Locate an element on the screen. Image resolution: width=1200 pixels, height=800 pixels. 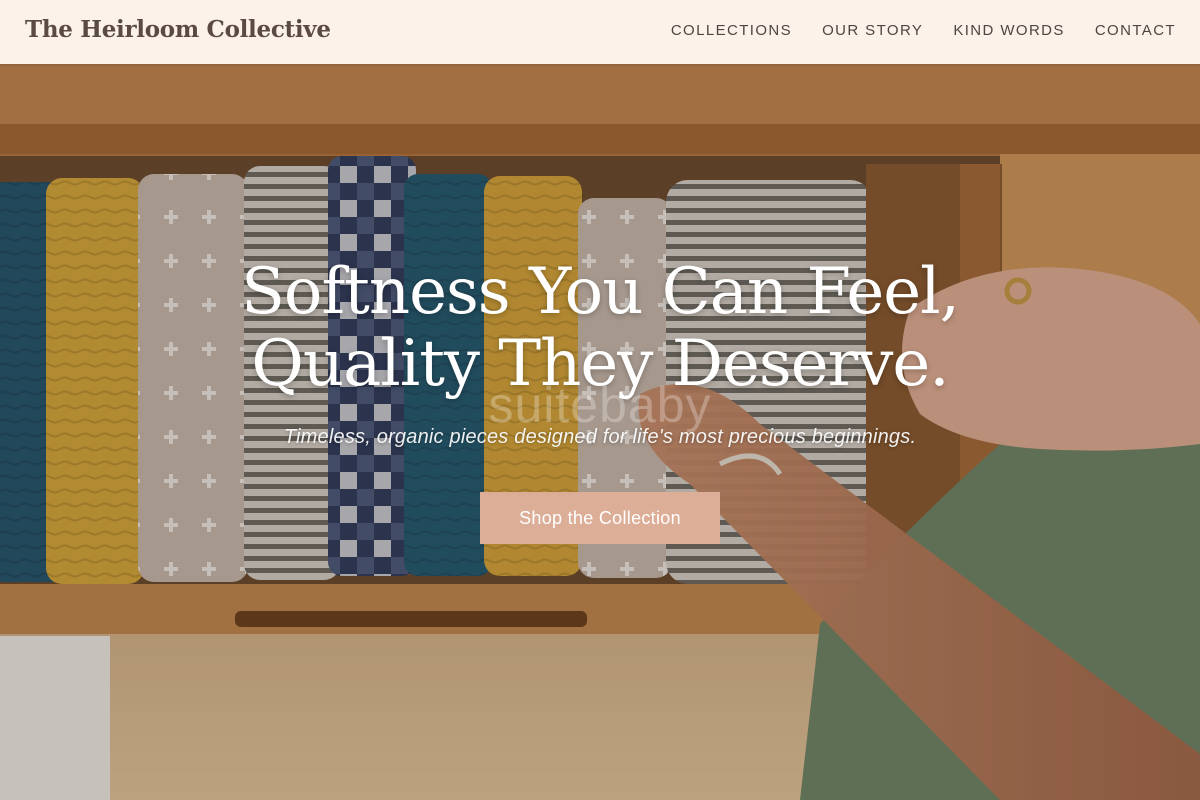
nav-item-kind-words: KIND WORDS is located at coordinates (1009, 30).